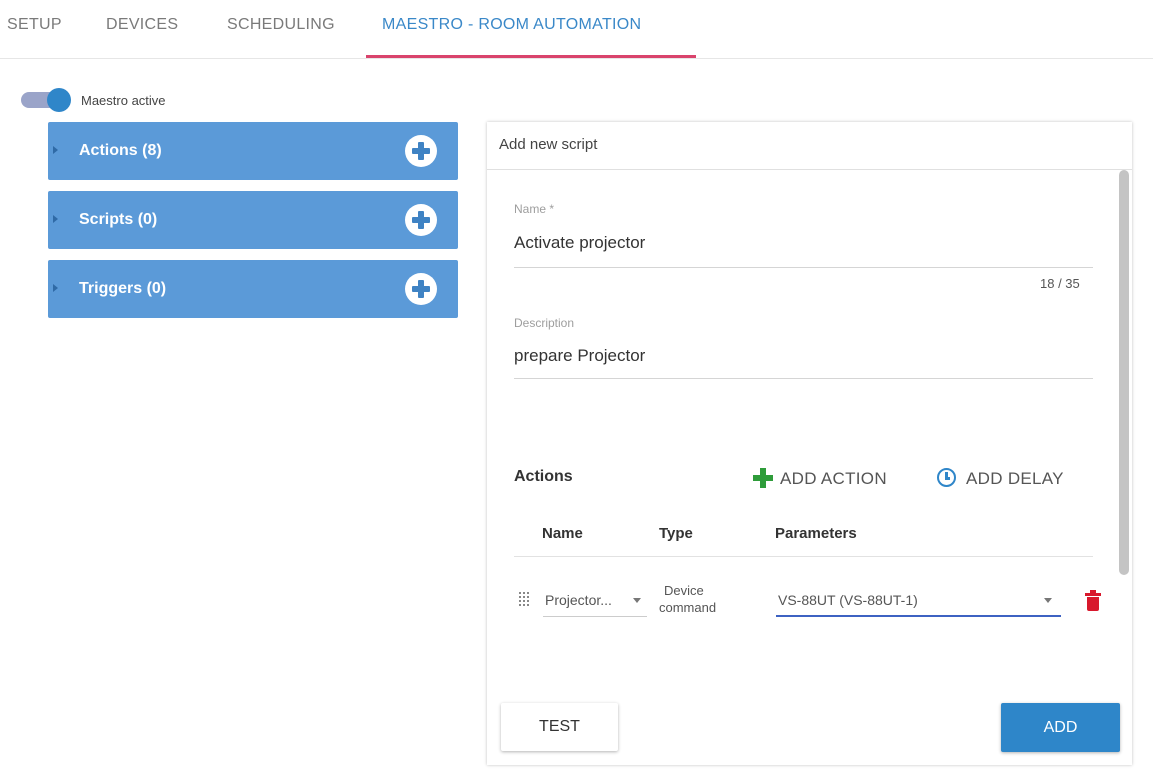 Image resolution: width=1153 pixels, height=775 pixels. What do you see at coordinates (595, 616) in the screenshot?
I see `action-name-underline` at bounding box center [595, 616].